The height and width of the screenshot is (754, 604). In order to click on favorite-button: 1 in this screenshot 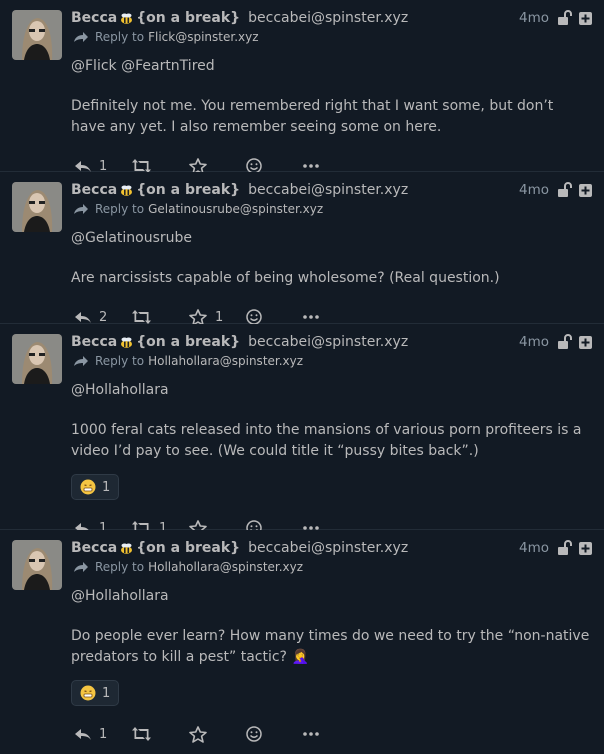, I will do `click(217, 317)`.